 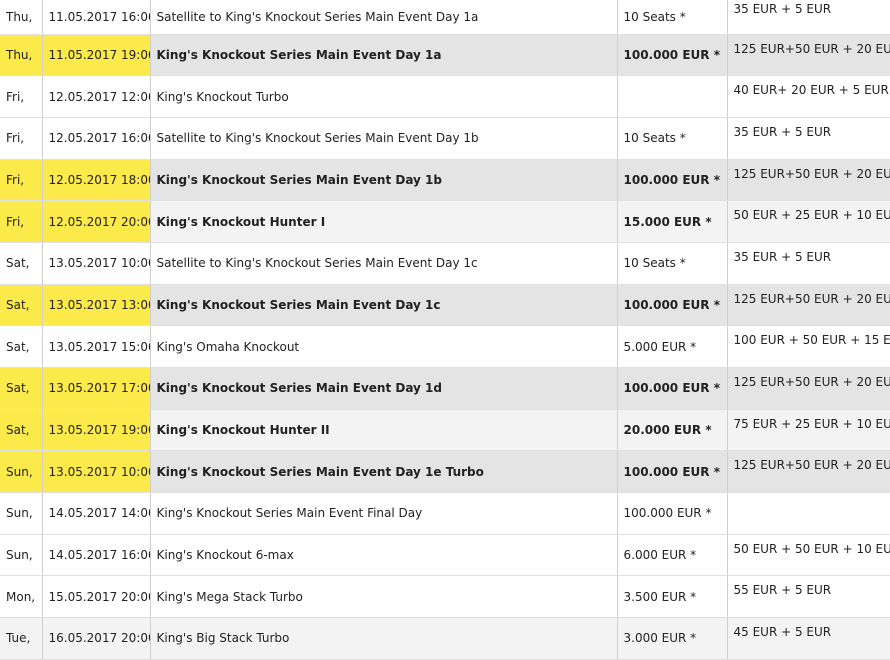 I want to click on prize-pool-cell, so click(x=672, y=96).